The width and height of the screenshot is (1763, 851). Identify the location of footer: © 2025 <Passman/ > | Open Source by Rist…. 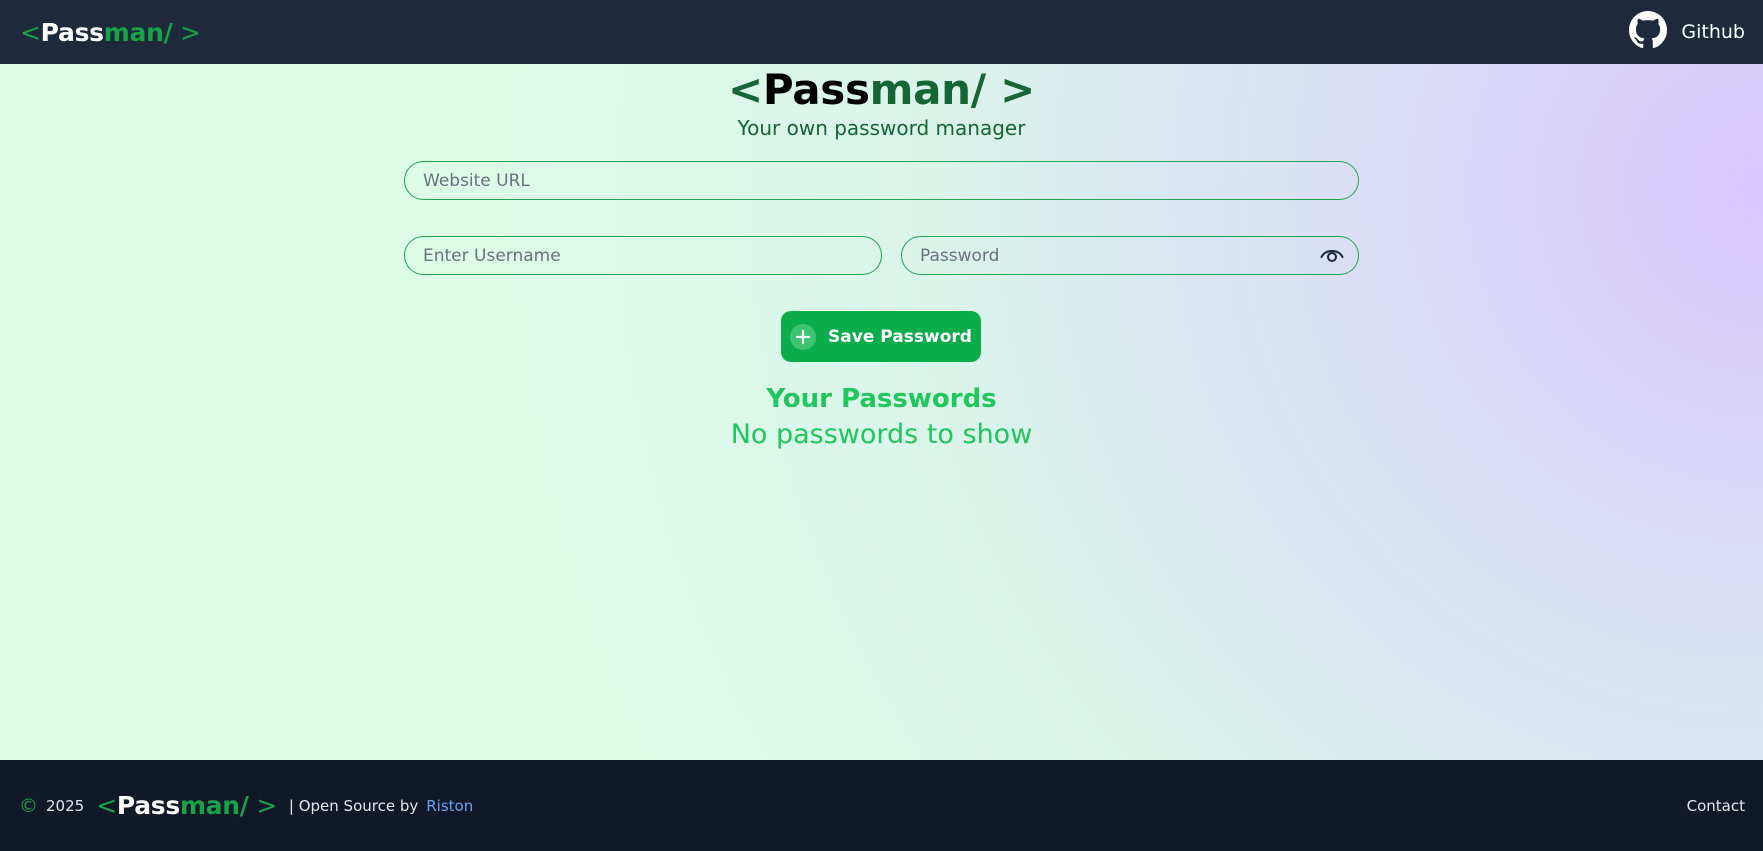
(881, 805).